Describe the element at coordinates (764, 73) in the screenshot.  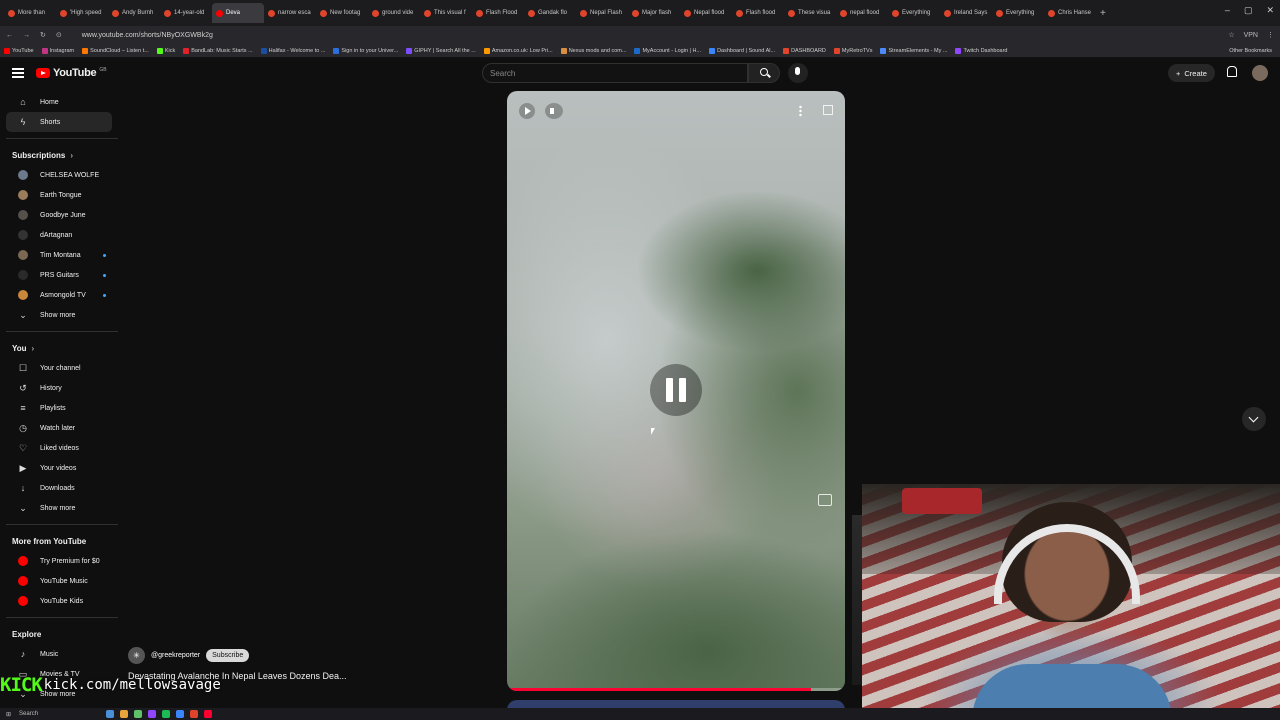
I see `search-button` at that location.